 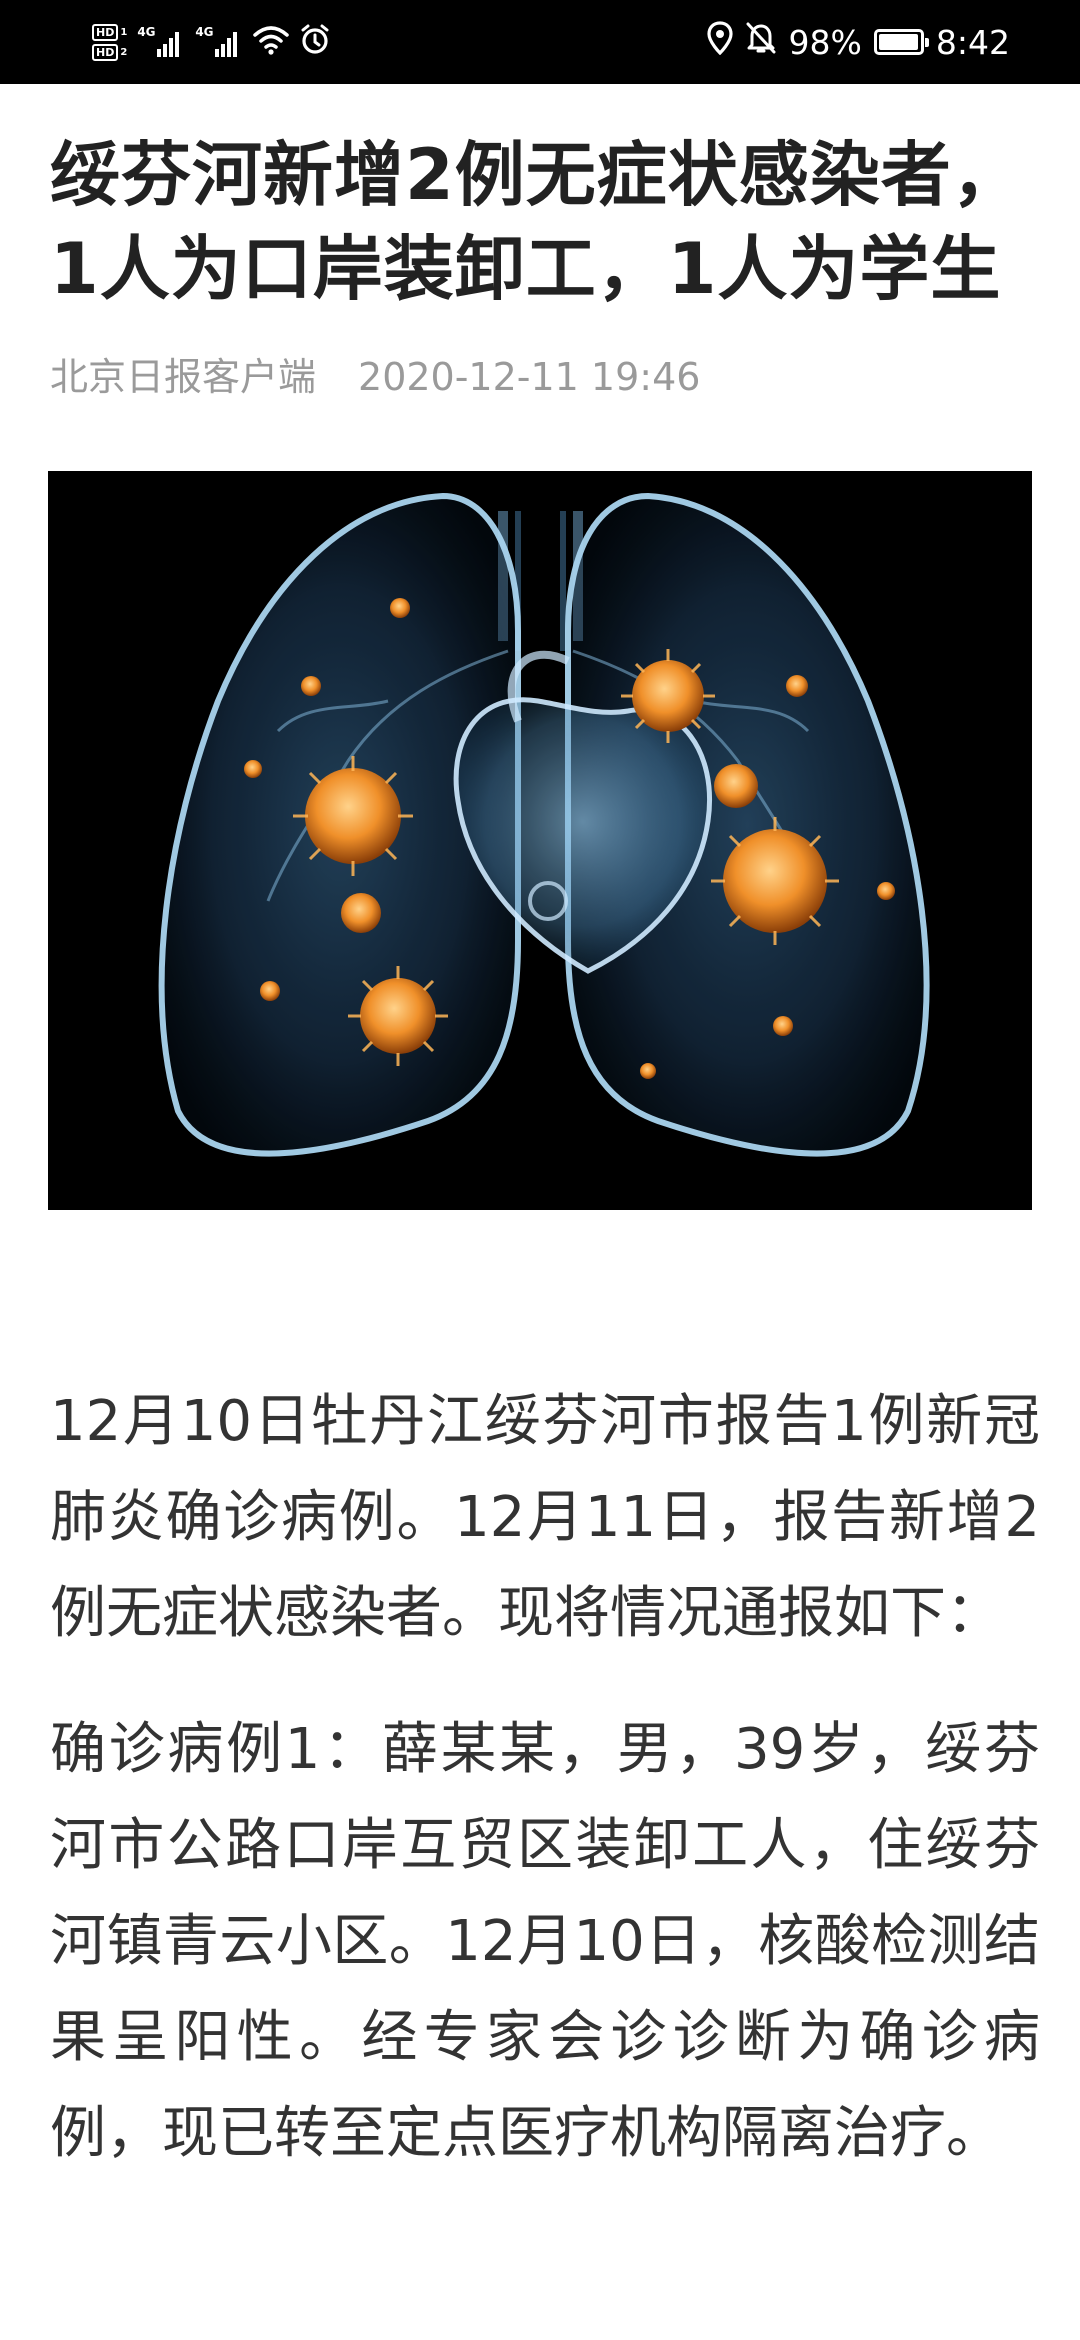 I want to click on status-bar-left: HD 1 HD 2 4G 4G, so click(x=211, y=42).